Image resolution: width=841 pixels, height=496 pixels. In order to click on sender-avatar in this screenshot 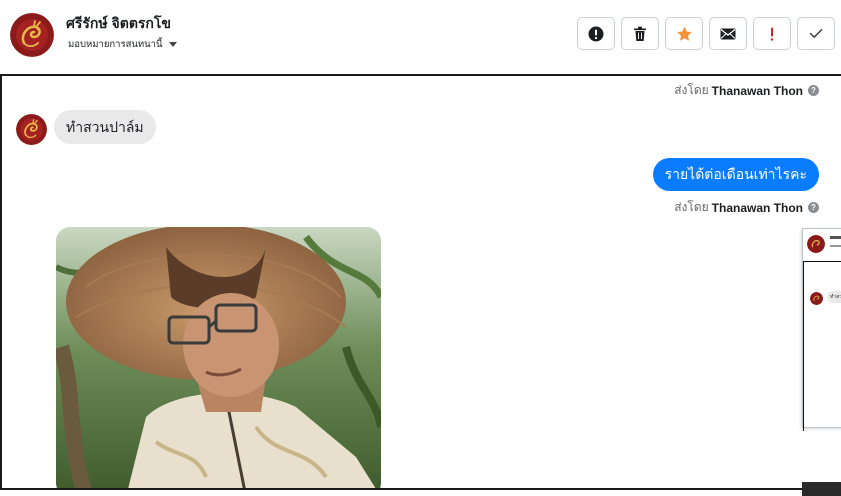, I will do `click(31, 129)`.